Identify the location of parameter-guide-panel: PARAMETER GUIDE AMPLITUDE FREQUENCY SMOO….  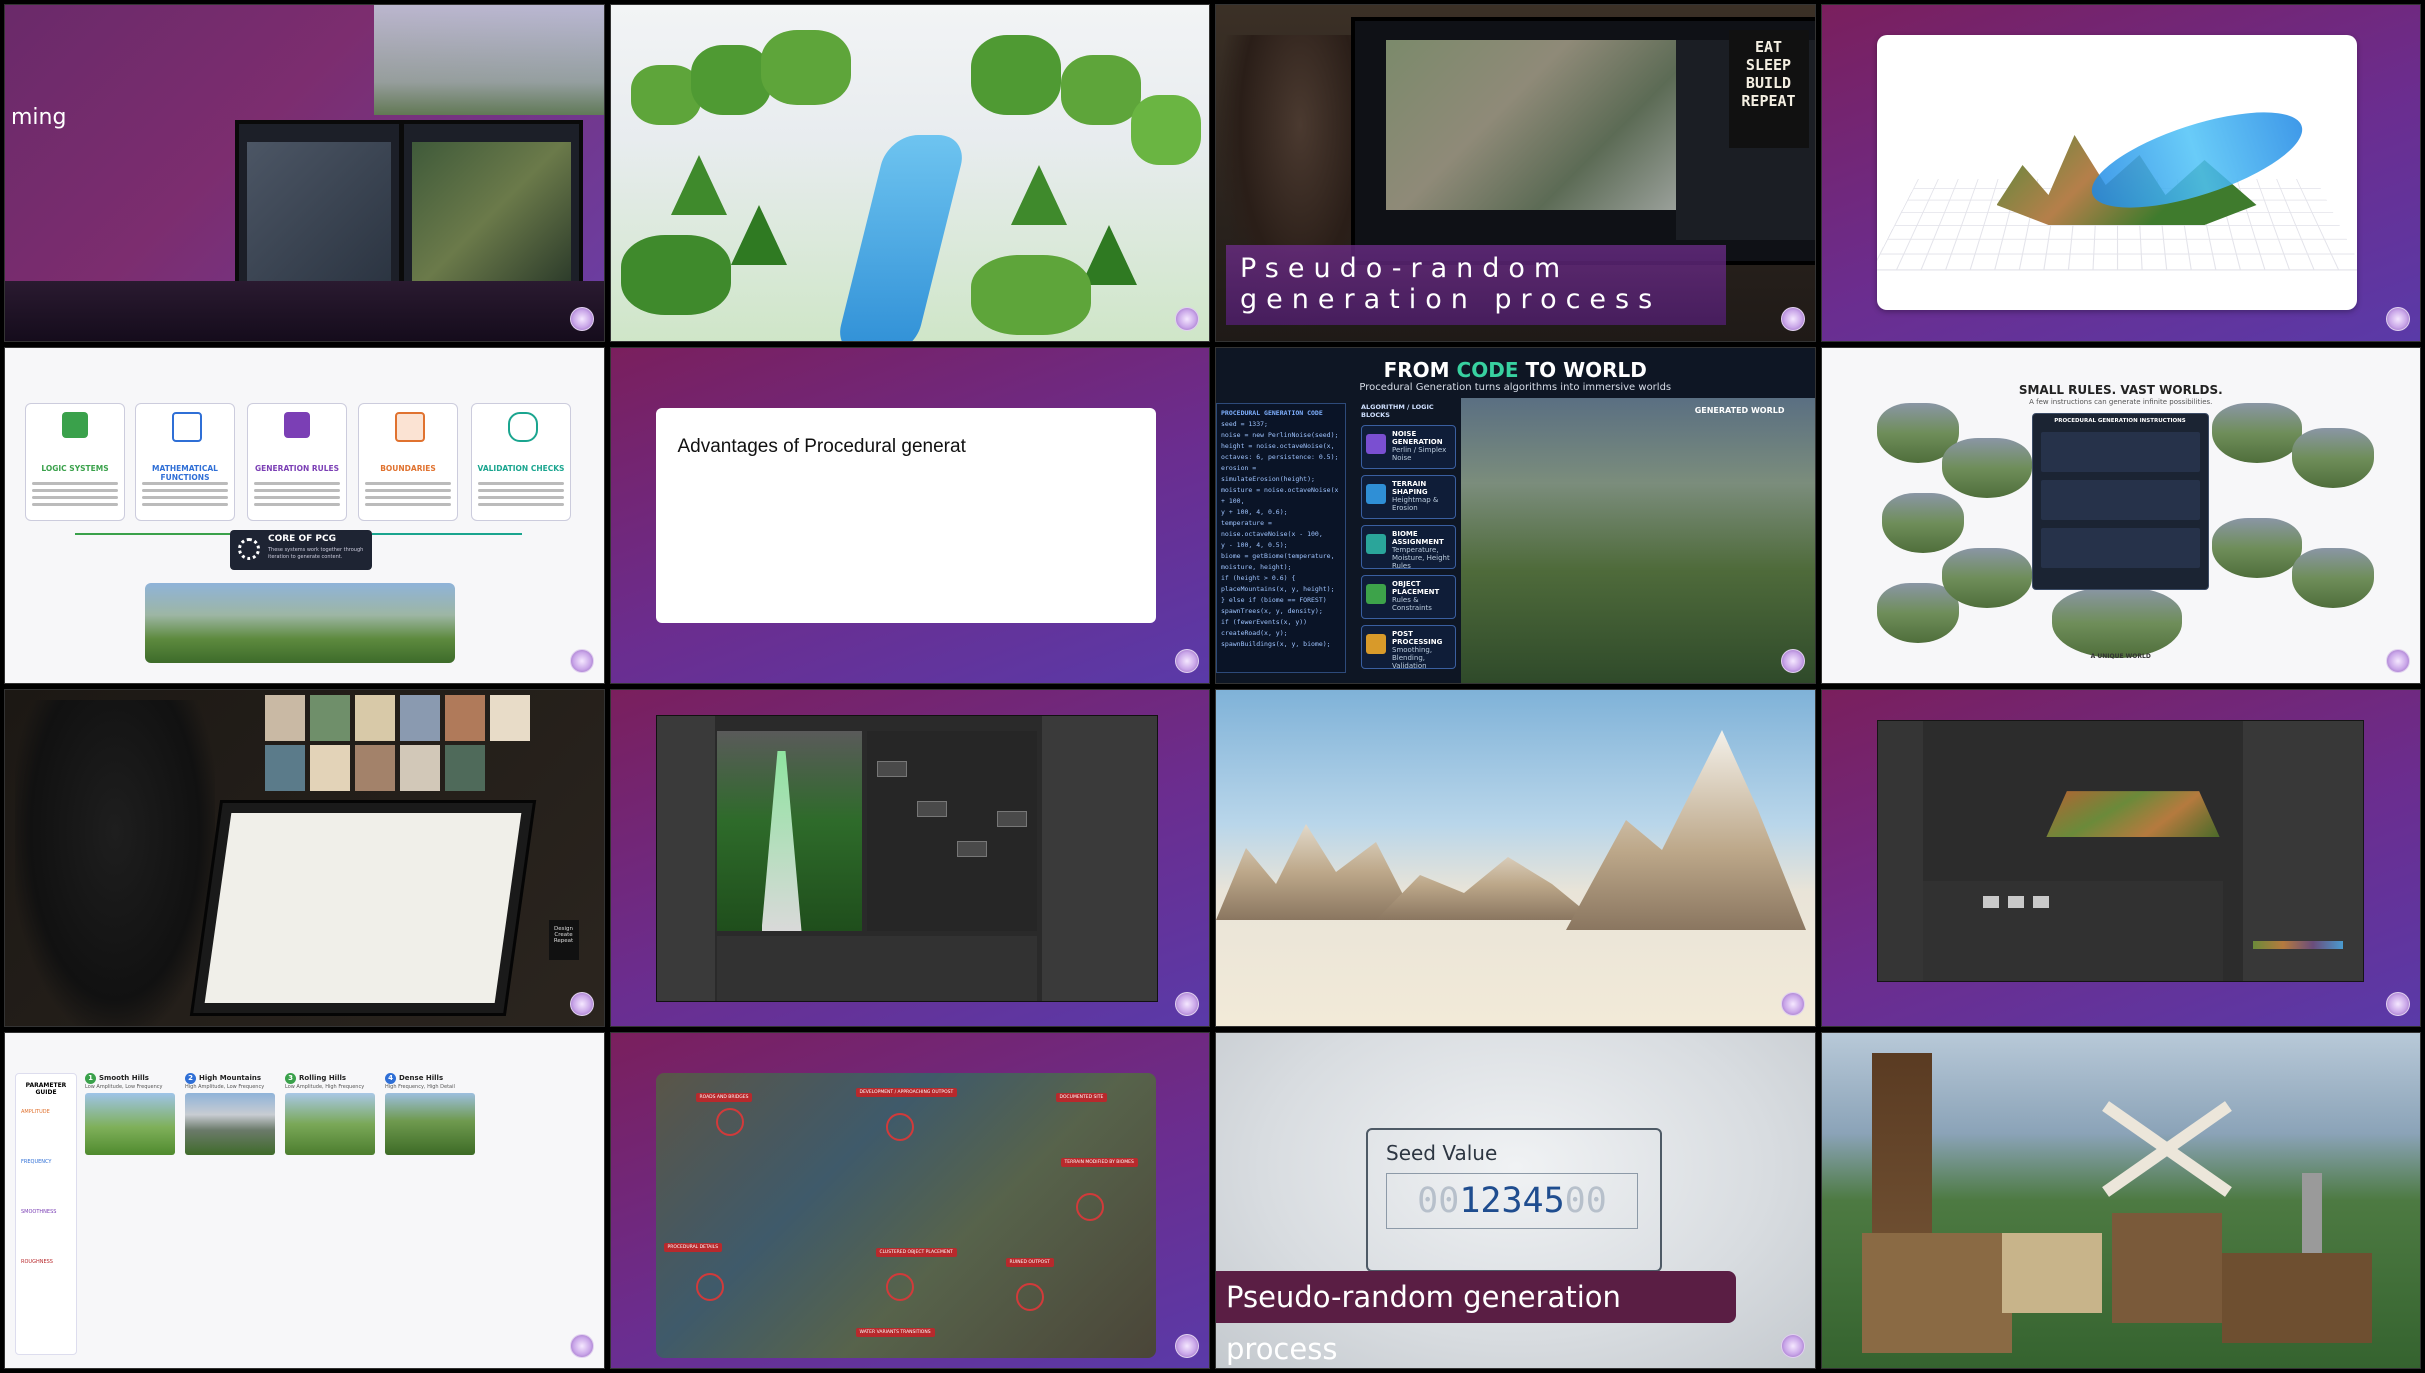
(46, 1214).